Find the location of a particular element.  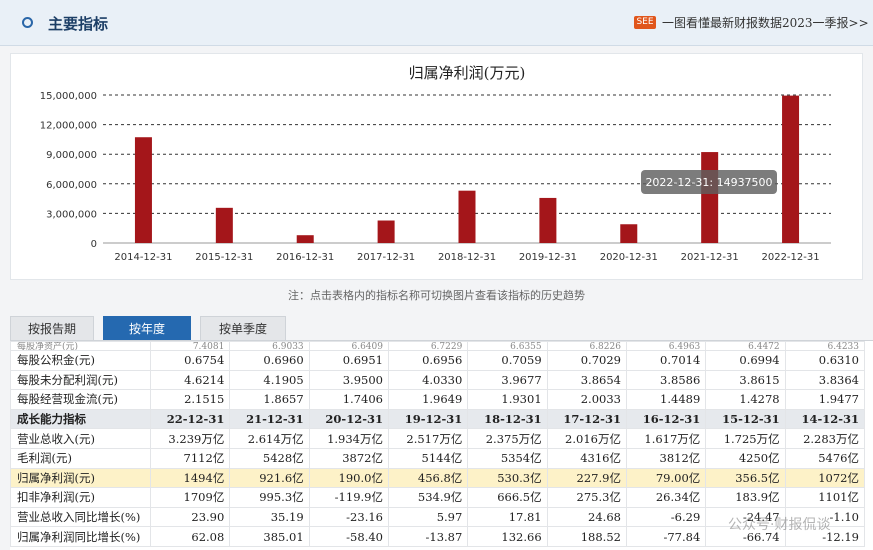

table-cell: 1.4278 is located at coordinates (745, 399).